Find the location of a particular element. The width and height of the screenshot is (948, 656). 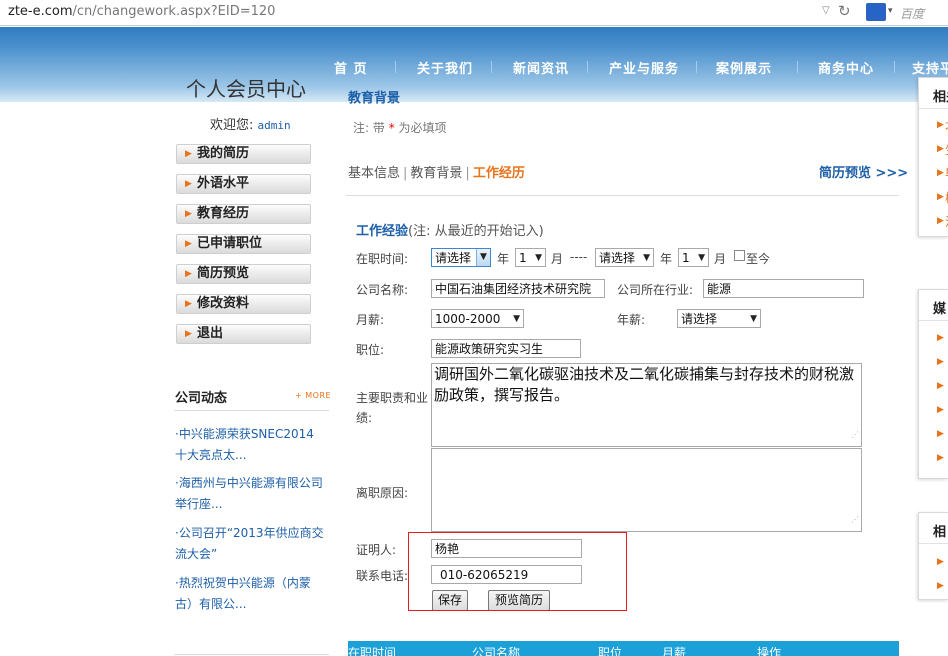

engine-dropdown-icon: ▾ is located at coordinates (890, 11).